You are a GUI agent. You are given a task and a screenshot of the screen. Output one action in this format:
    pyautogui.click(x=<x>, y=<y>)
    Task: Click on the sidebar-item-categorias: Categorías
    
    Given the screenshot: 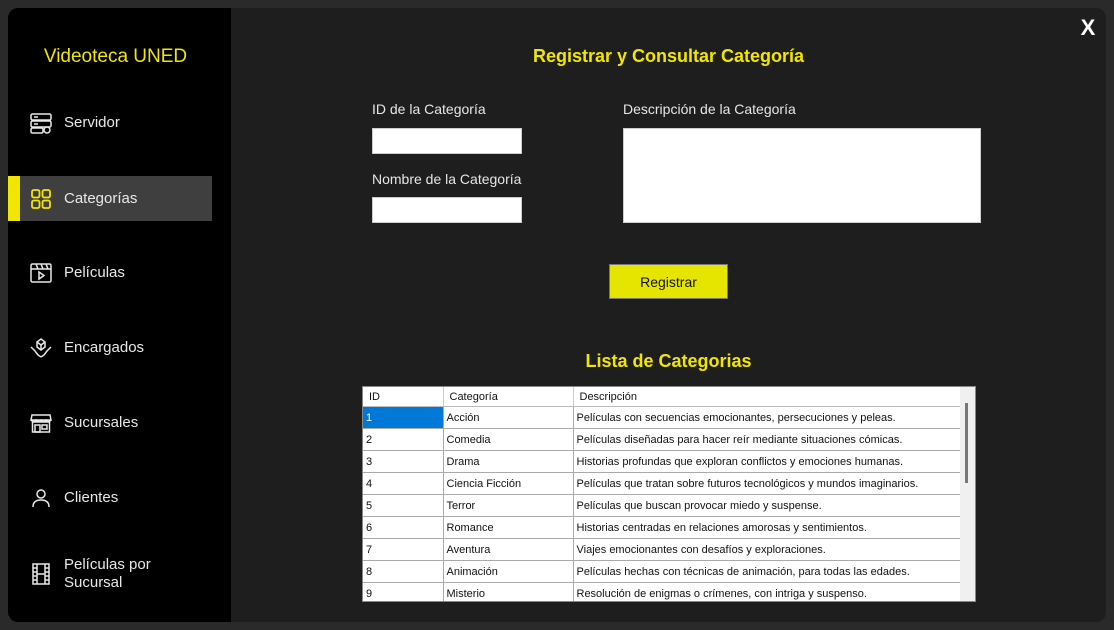 What is the action you would take?
    pyautogui.click(x=110, y=198)
    